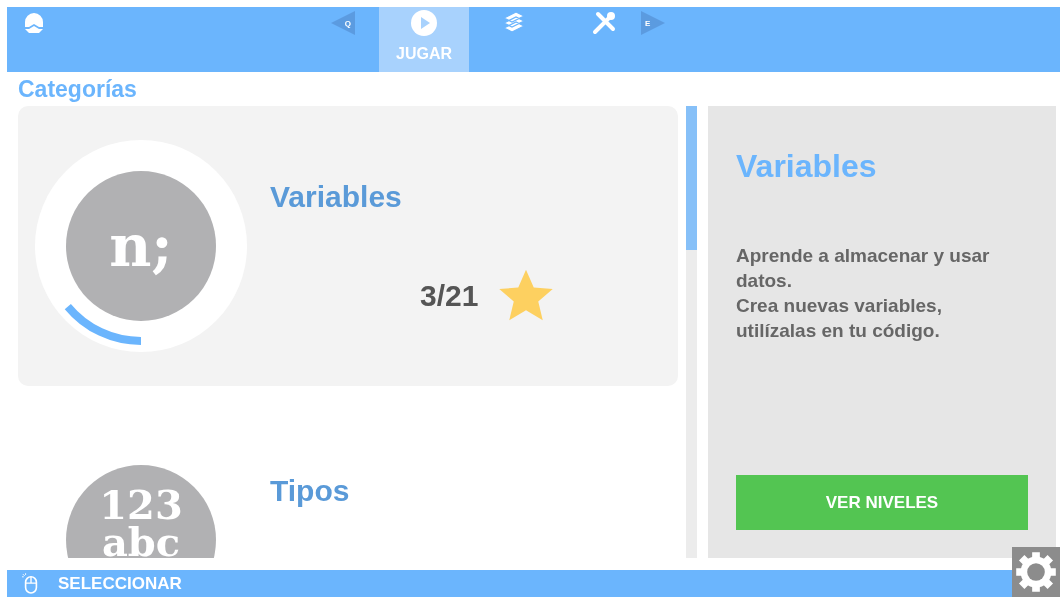 This screenshot has height=597, width=1060. I want to click on select-hint: SELECCIONAR, so click(120, 584).